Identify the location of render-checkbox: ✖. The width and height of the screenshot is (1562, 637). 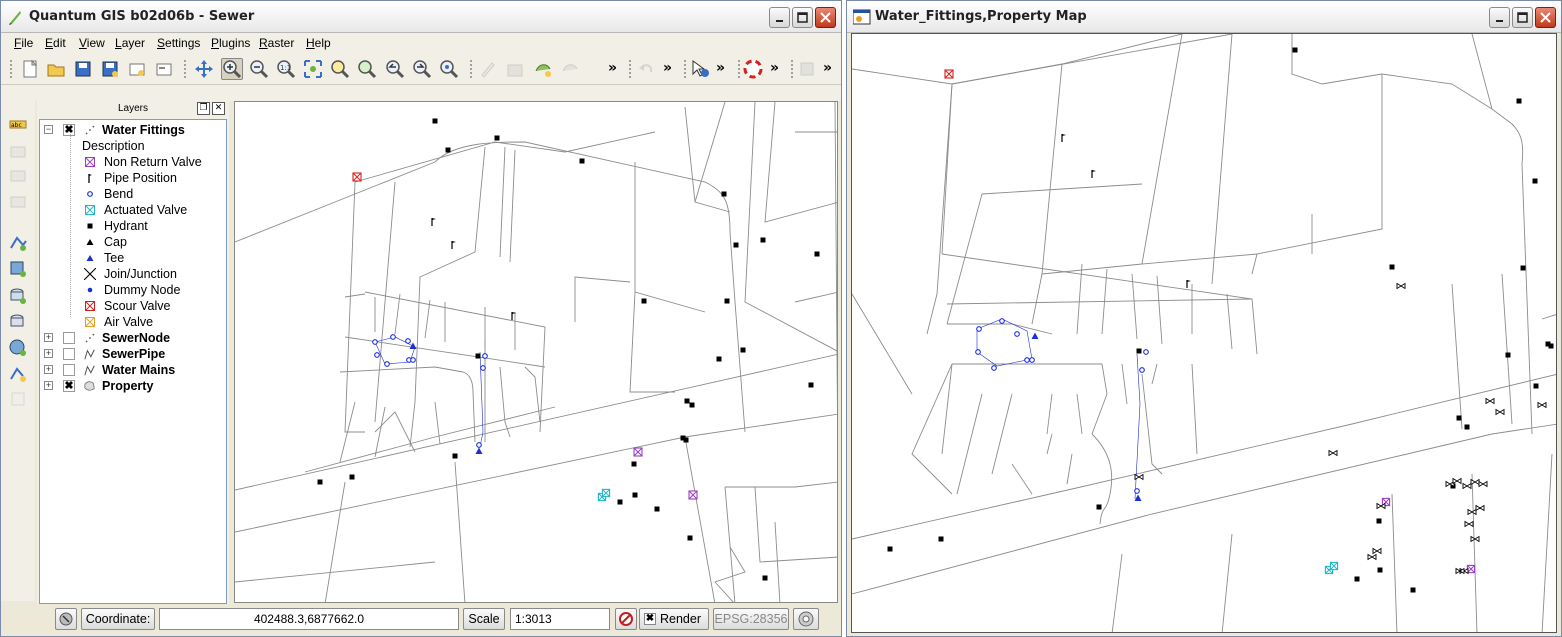
(650, 619).